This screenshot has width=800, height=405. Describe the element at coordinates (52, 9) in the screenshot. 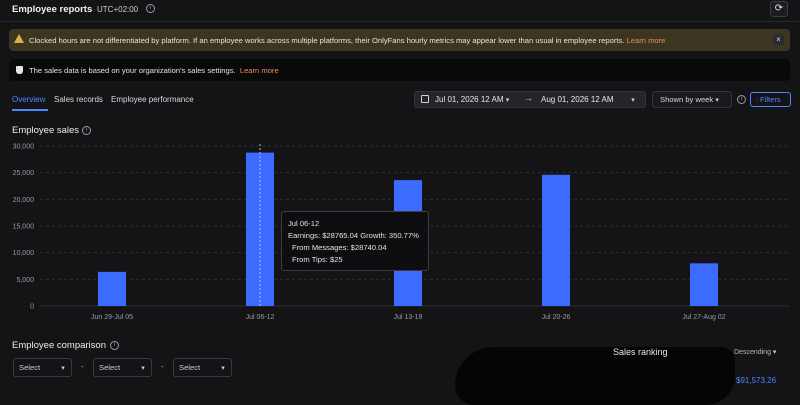

I see `page-title: Employee reports` at that location.